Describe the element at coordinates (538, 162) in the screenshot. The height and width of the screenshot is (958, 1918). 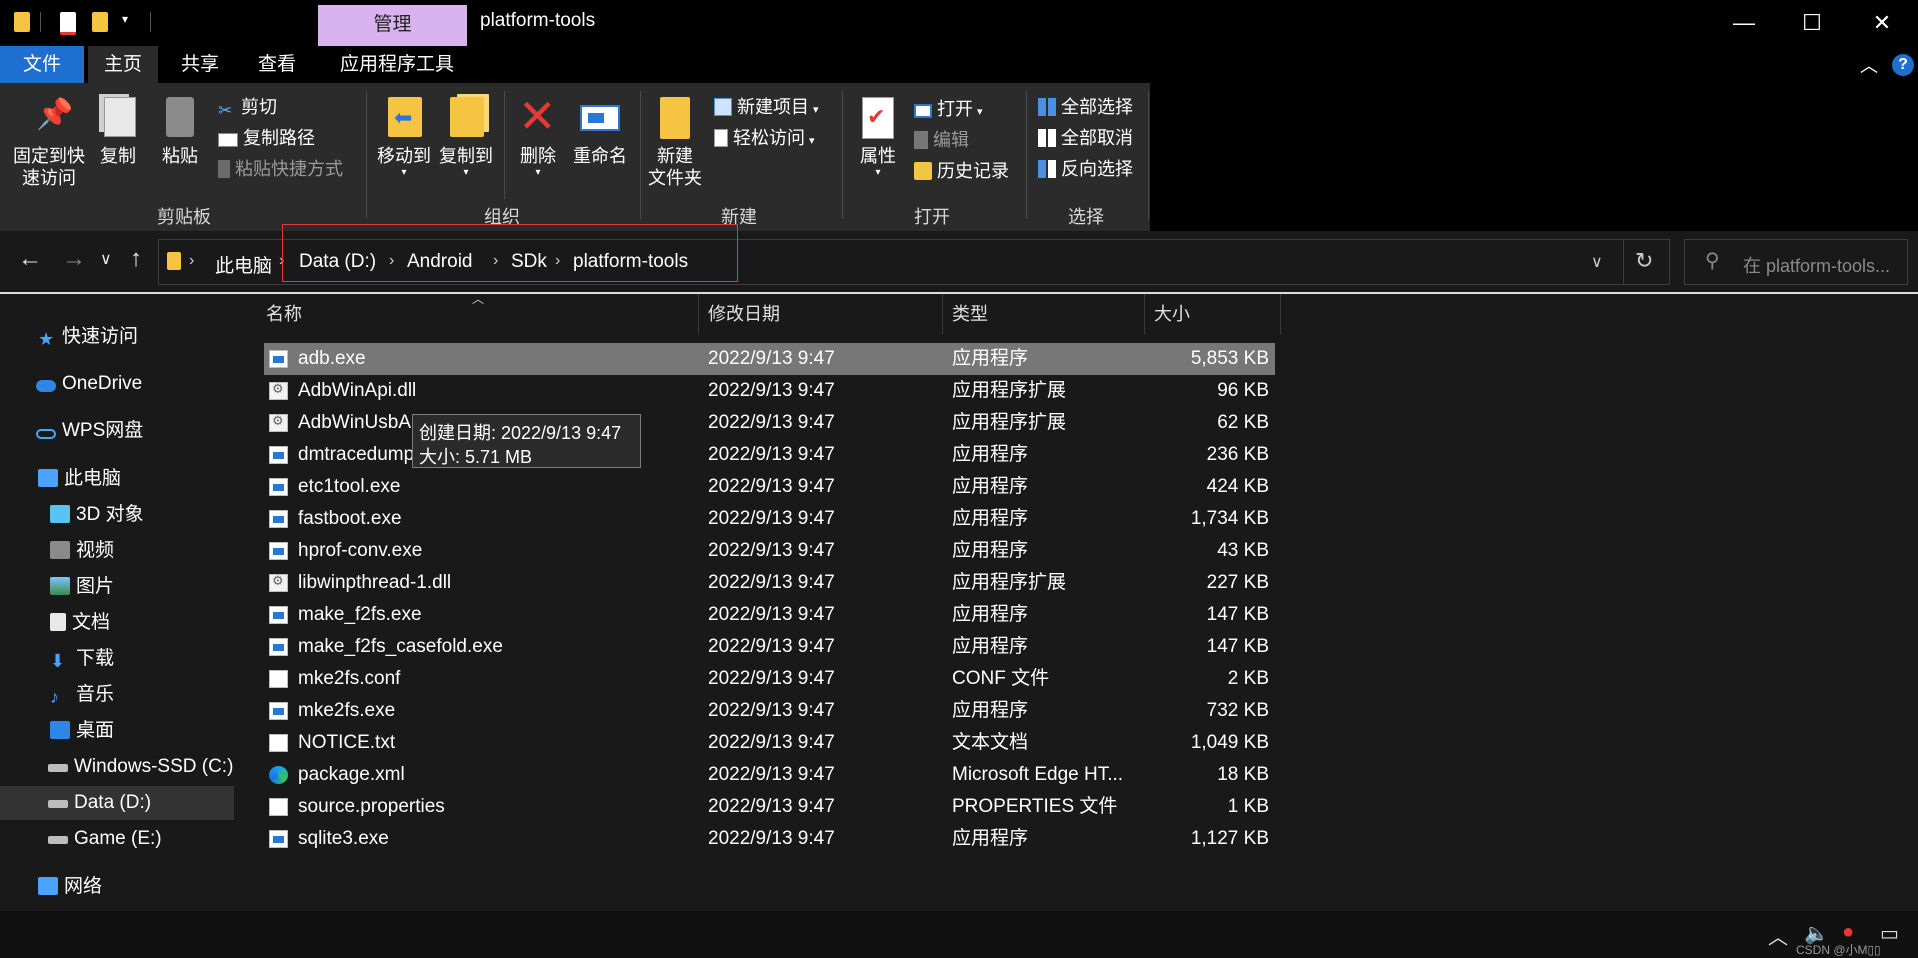
I see `delete-button: 删除 ▾` at that location.